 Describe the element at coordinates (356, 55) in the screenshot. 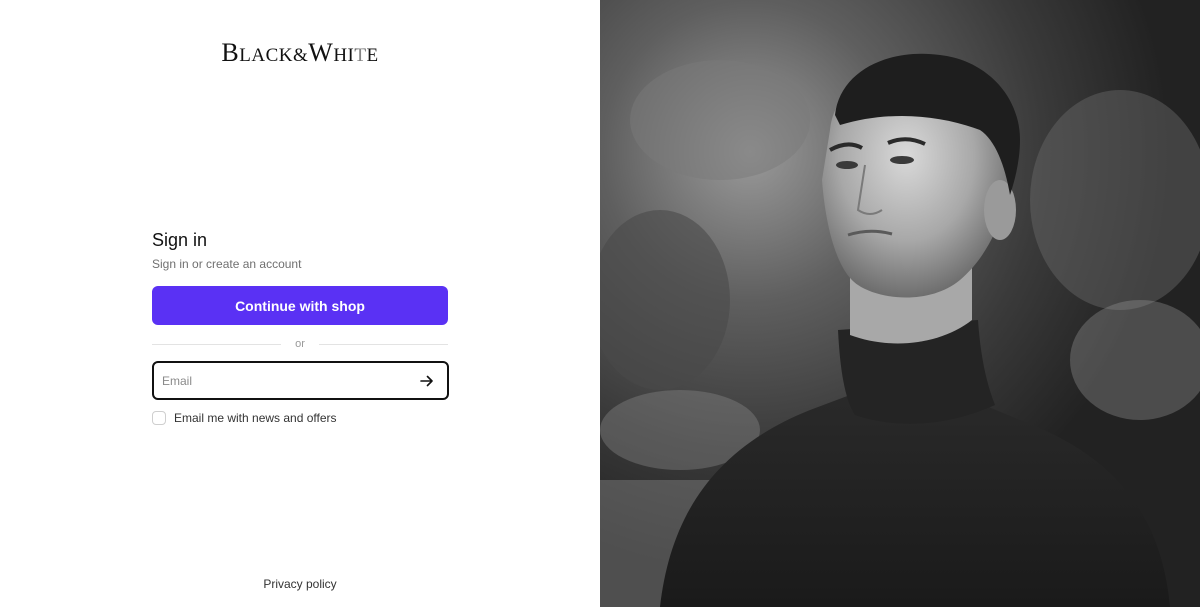

I see `logo-hite: HITE` at that location.